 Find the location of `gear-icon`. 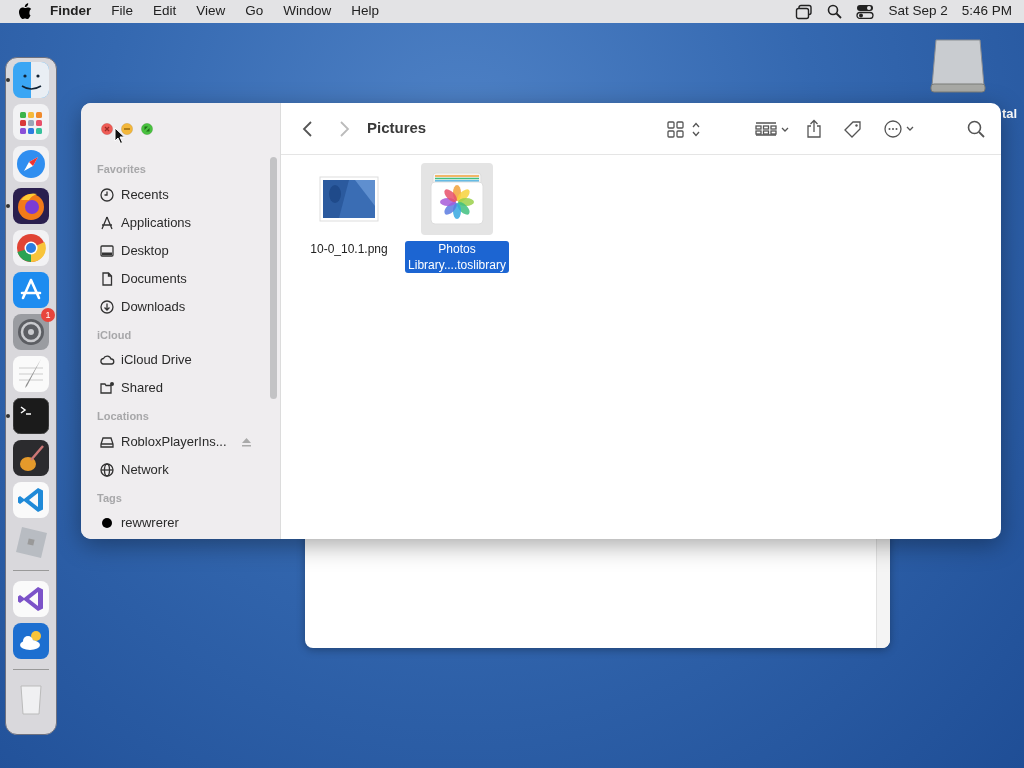

gear-icon is located at coordinates (31, 332).